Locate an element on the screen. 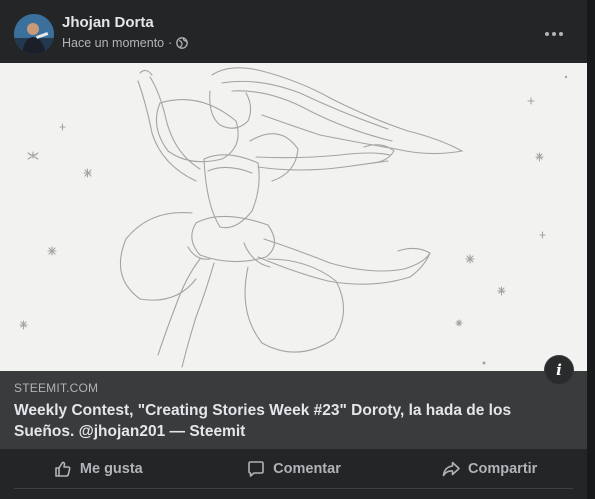 This screenshot has width=595, height=499. bottom-divider is located at coordinates (293, 488).